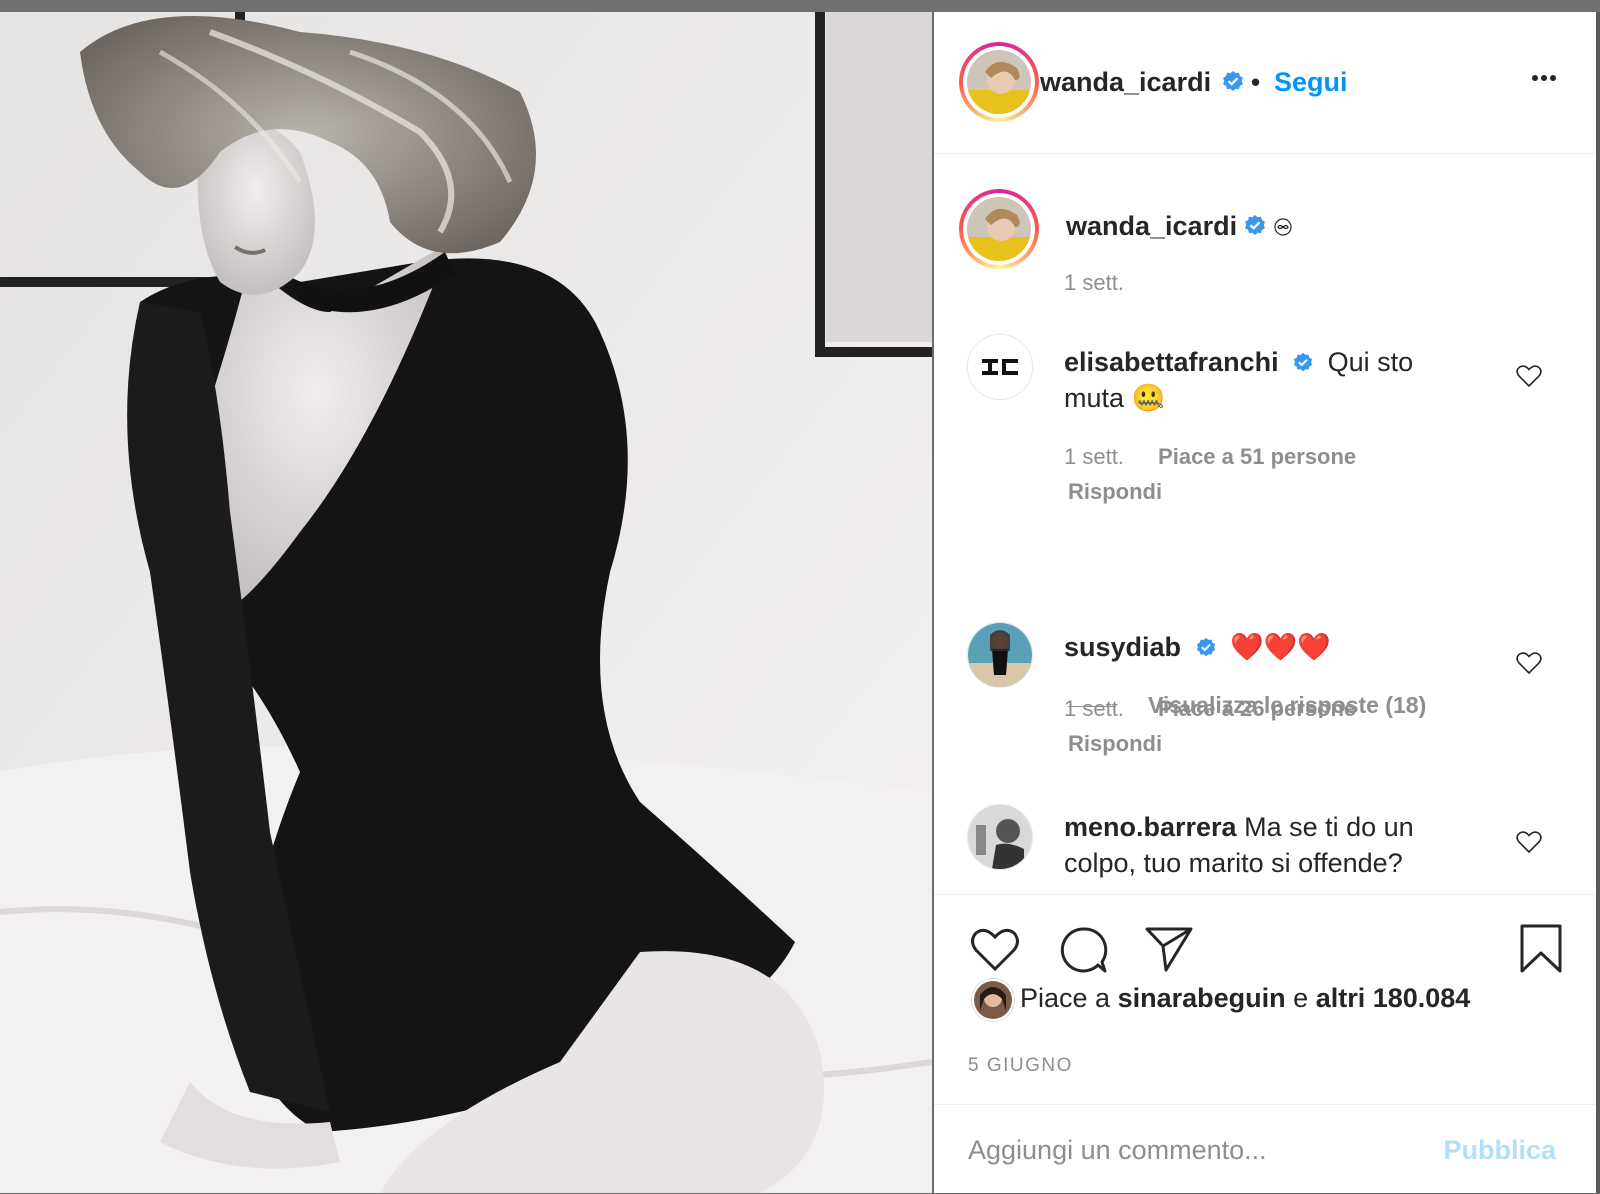 This screenshot has height=1194, width=1600. What do you see at coordinates (995, 950) in the screenshot?
I see `like-heart-icon` at bounding box center [995, 950].